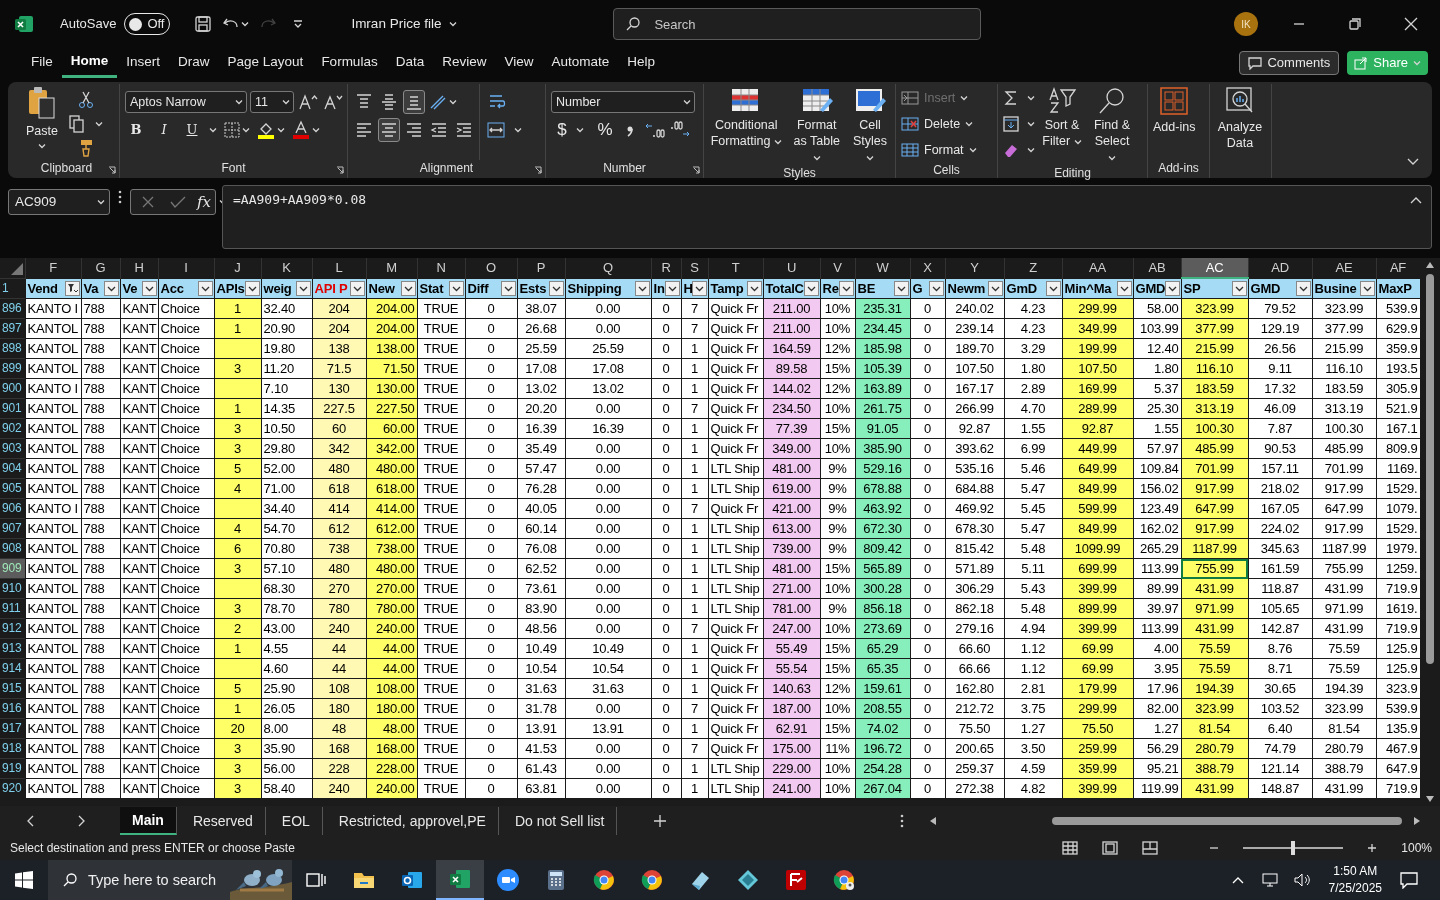 The height and width of the screenshot is (900, 1440). What do you see at coordinates (143, 63) in the screenshot?
I see `ribbon-tab: Insert` at bounding box center [143, 63].